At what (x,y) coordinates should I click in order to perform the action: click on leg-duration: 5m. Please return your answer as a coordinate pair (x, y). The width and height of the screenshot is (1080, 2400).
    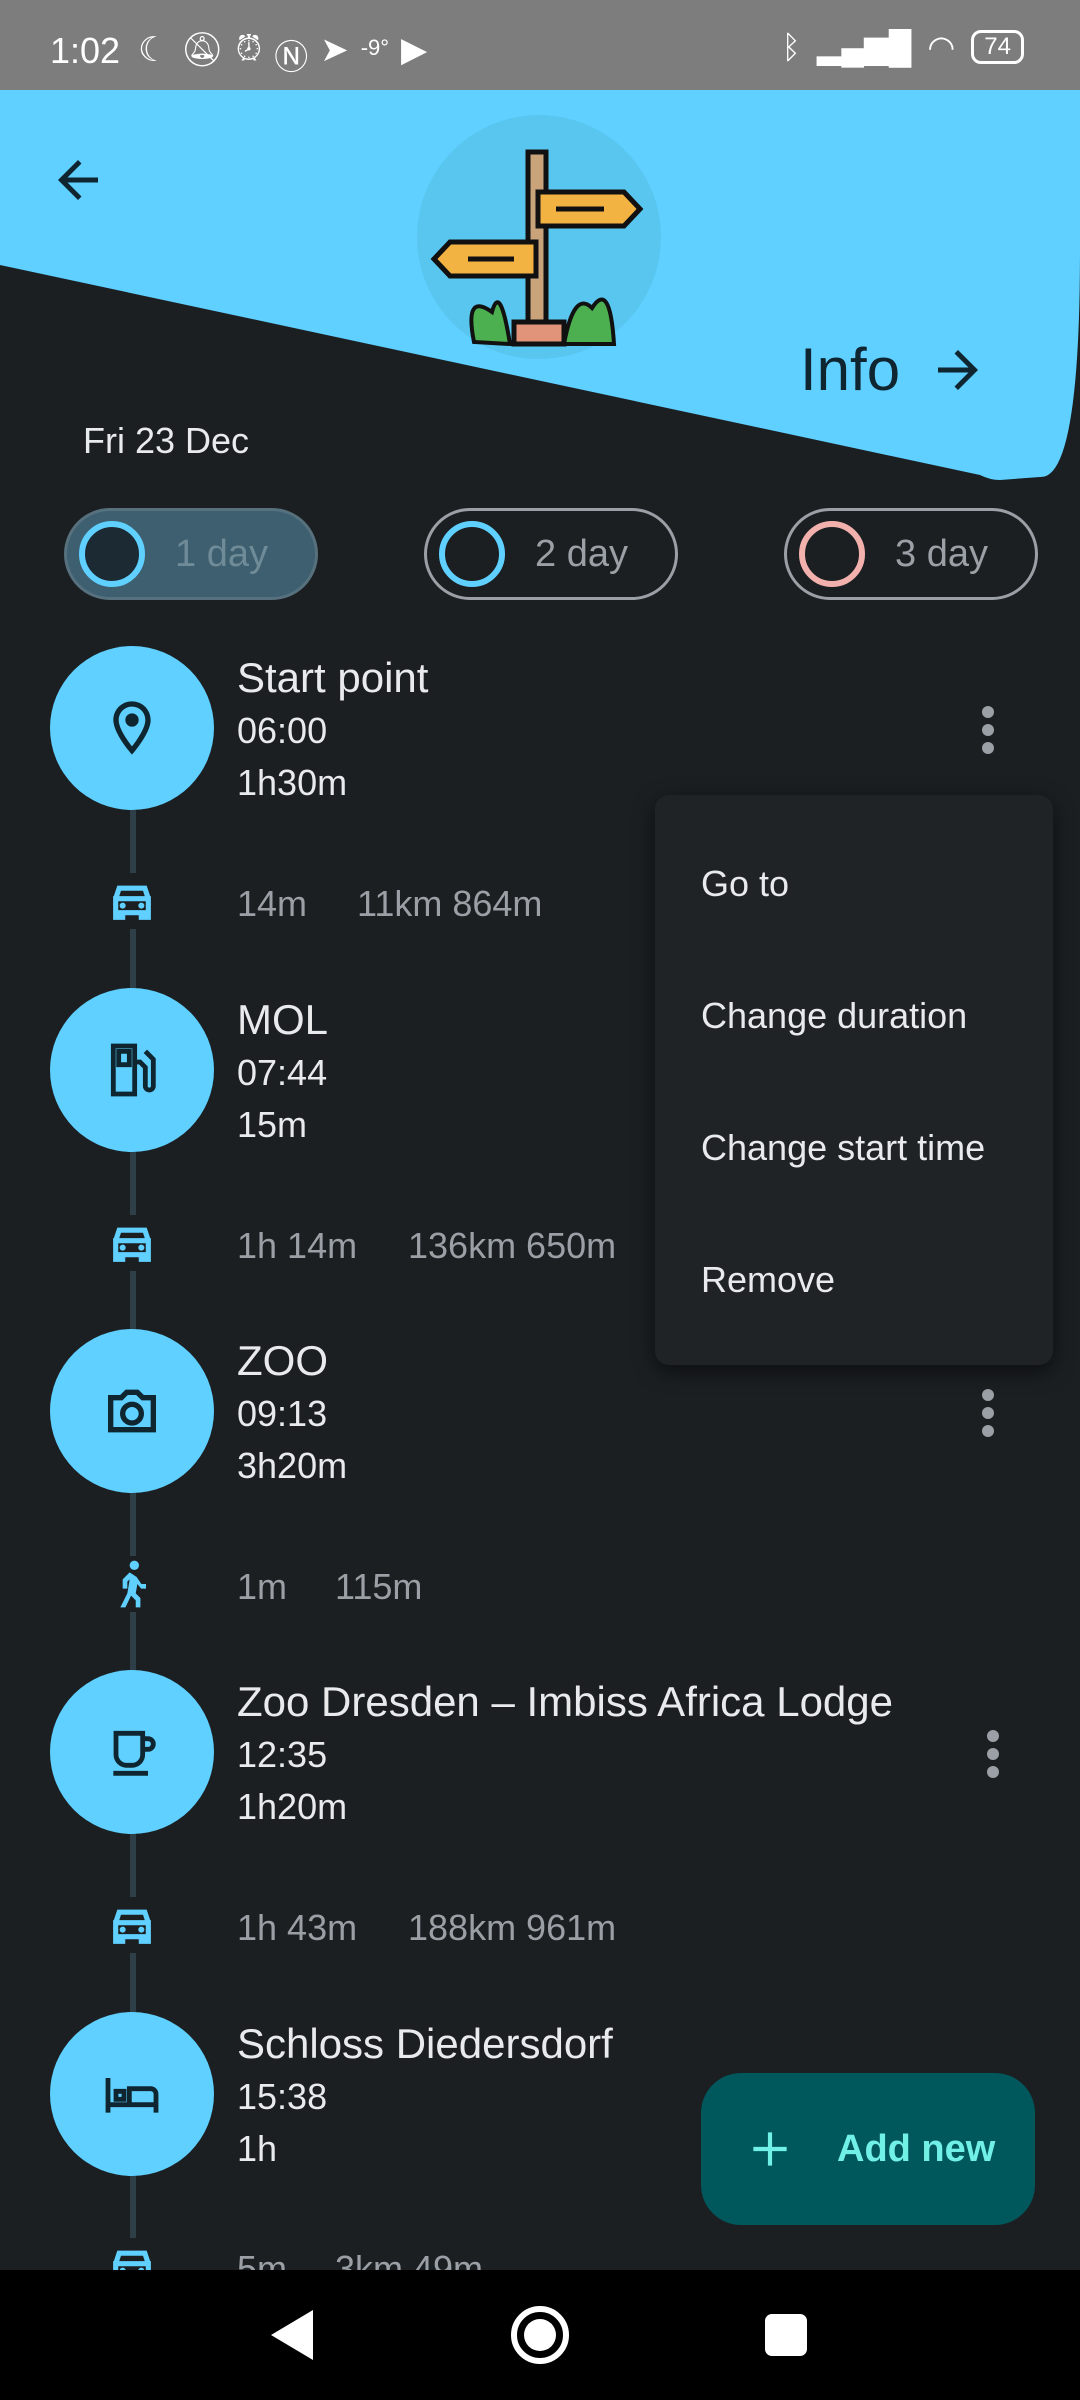
    Looking at the image, I should click on (262, 2259).